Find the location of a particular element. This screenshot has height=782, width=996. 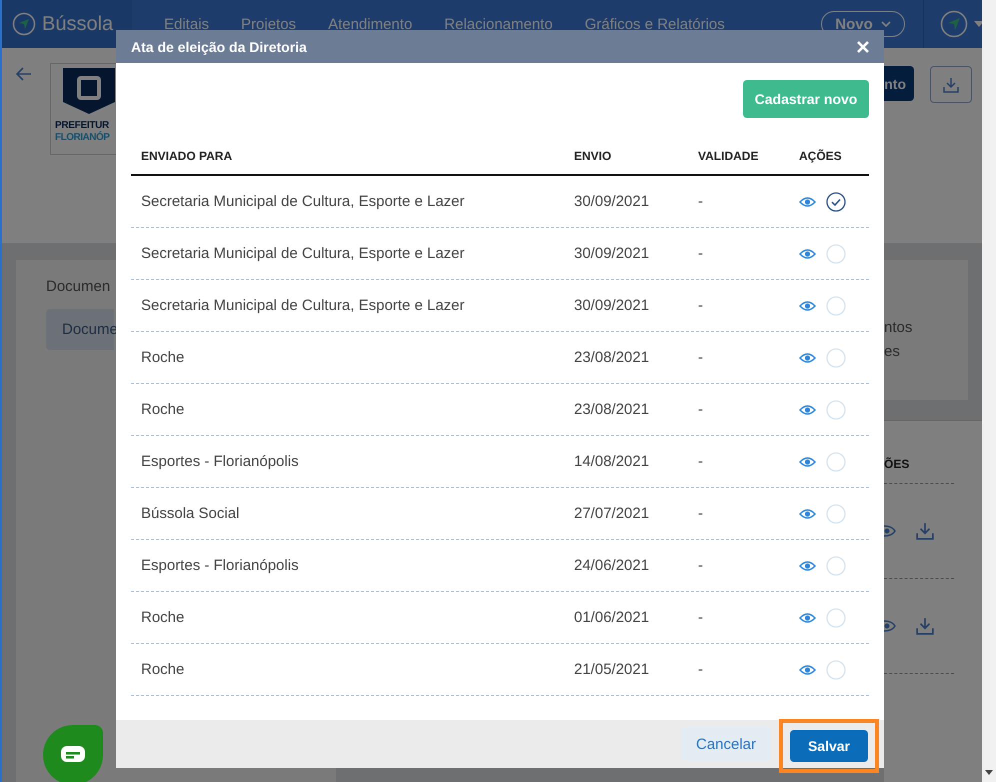

logo-text: FLORIANÓP is located at coordinates (82, 138).